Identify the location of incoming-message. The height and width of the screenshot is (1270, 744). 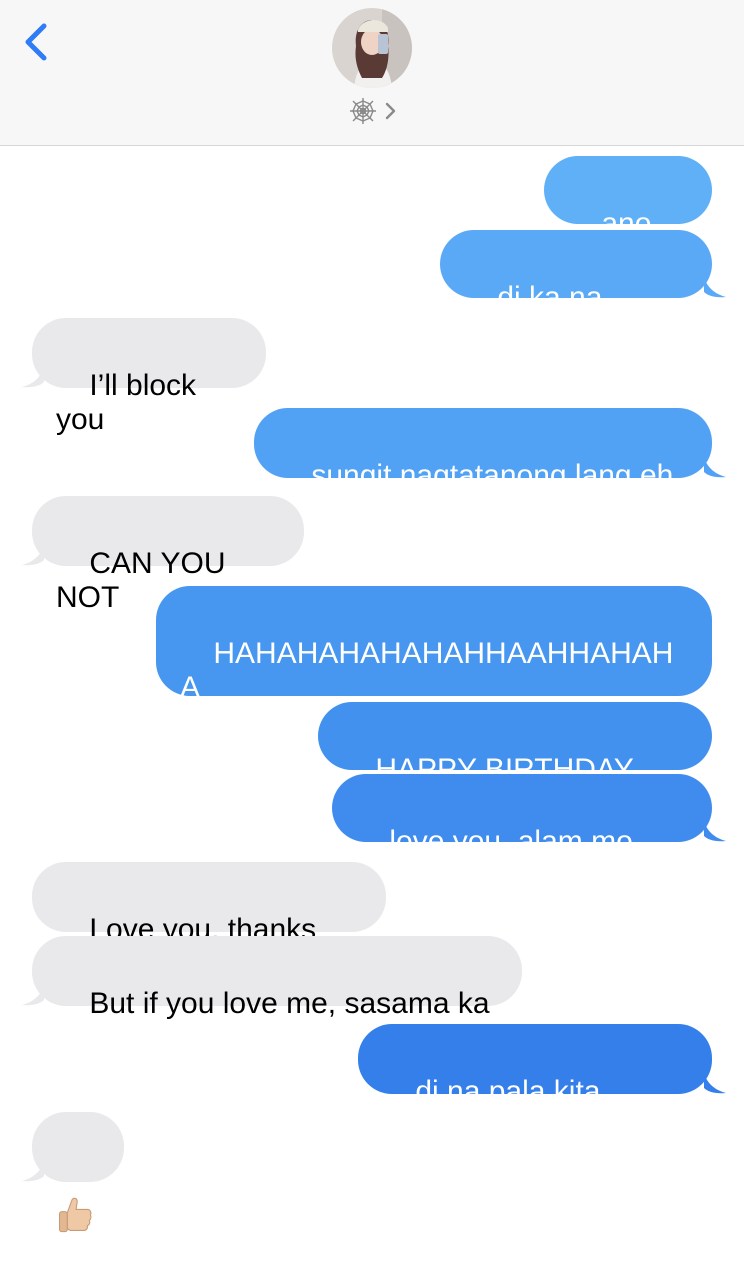
(78, 1172).